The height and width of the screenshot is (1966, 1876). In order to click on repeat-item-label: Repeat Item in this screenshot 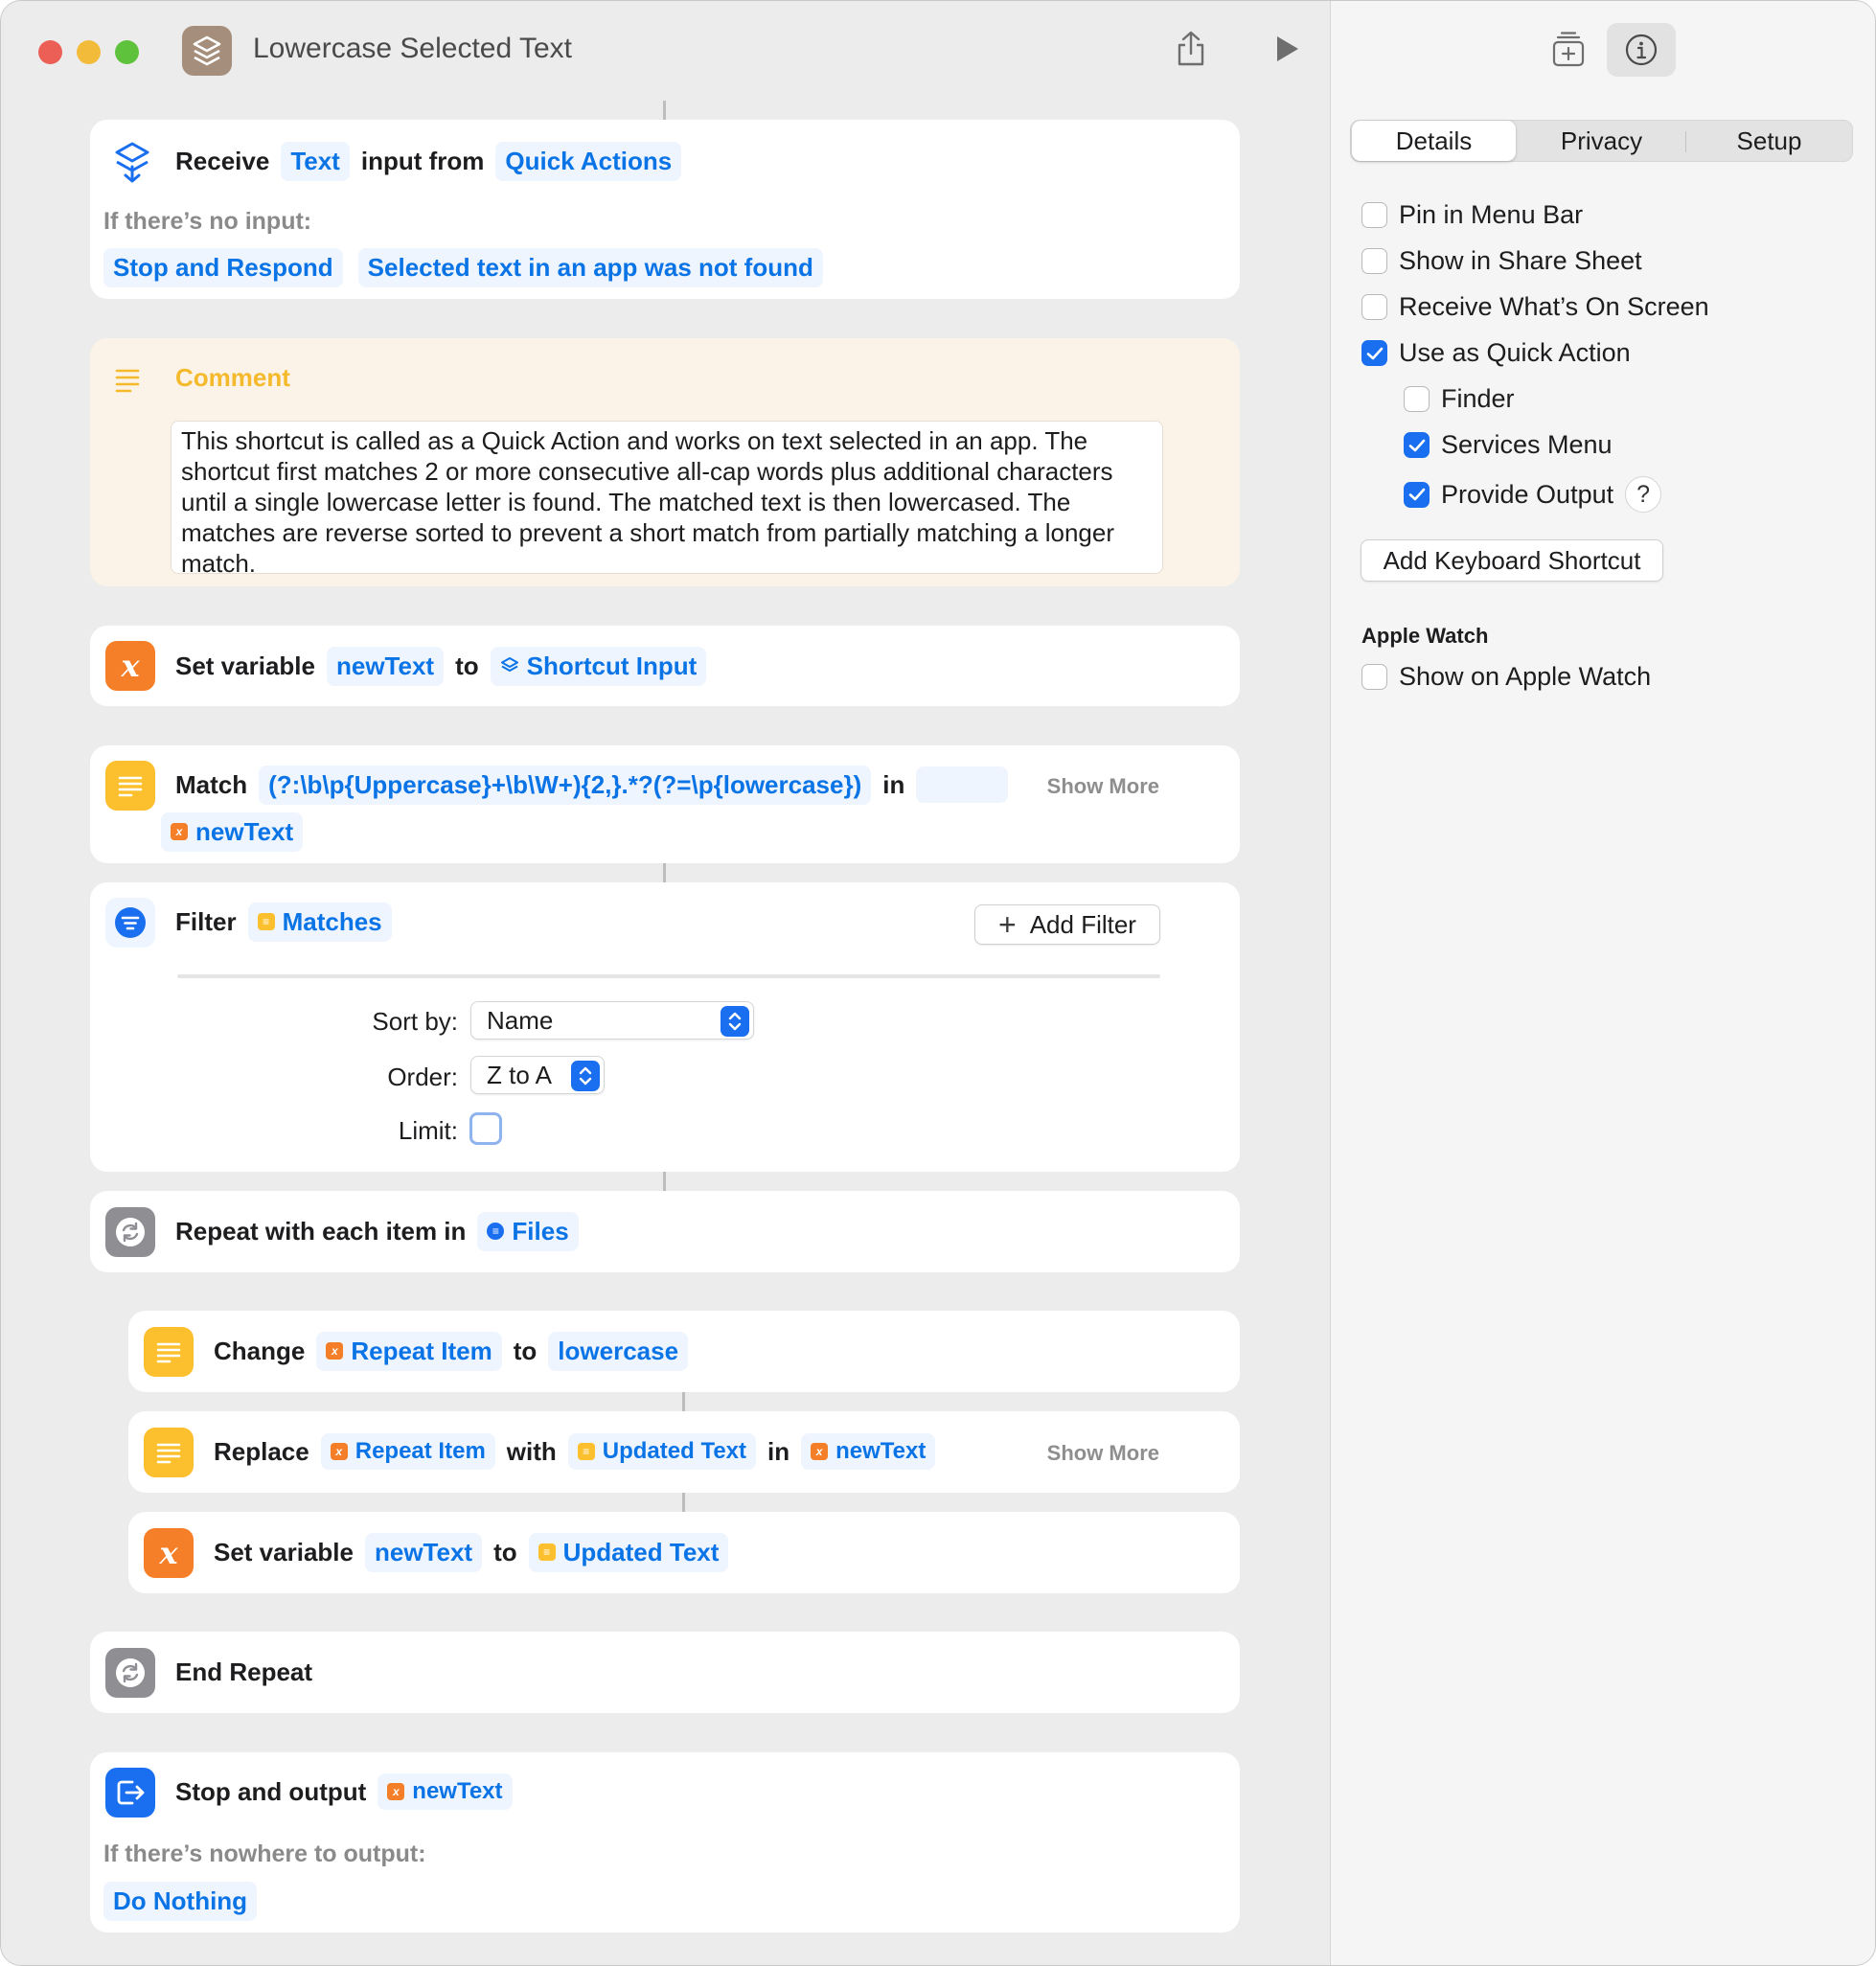, I will do `click(420, 1451)`.